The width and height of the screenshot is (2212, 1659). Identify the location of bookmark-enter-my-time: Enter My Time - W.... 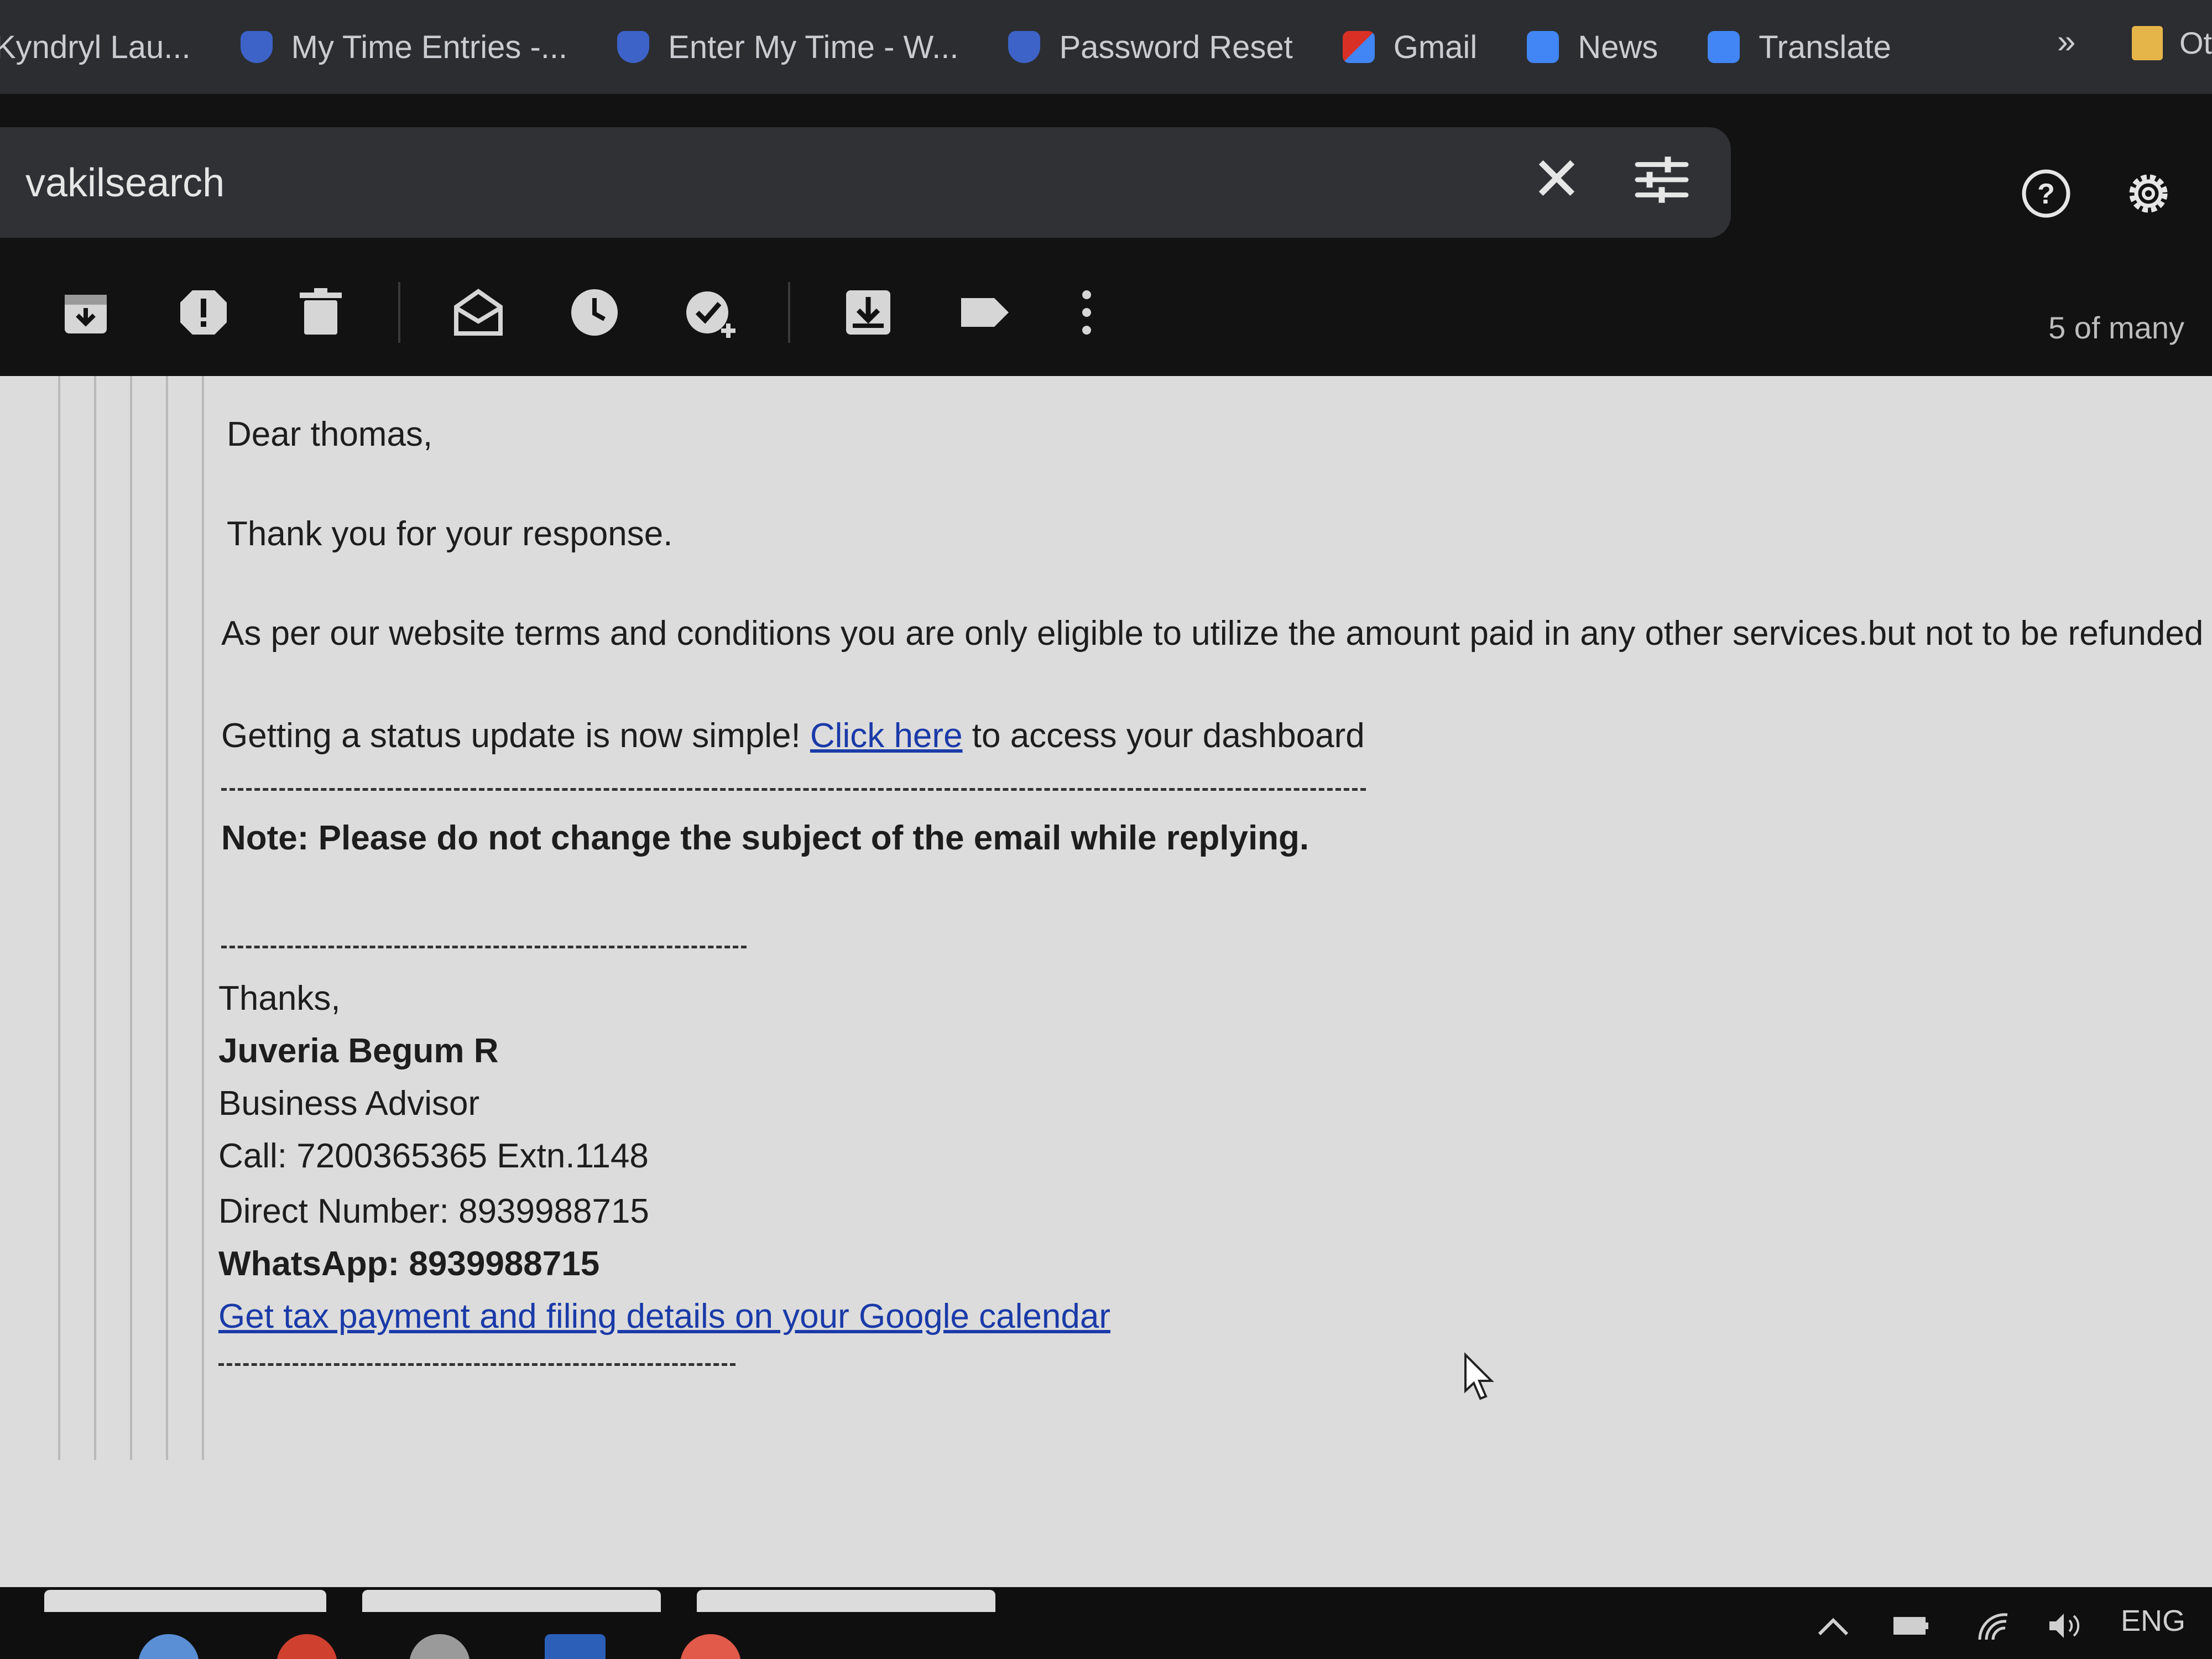
(788, 47).